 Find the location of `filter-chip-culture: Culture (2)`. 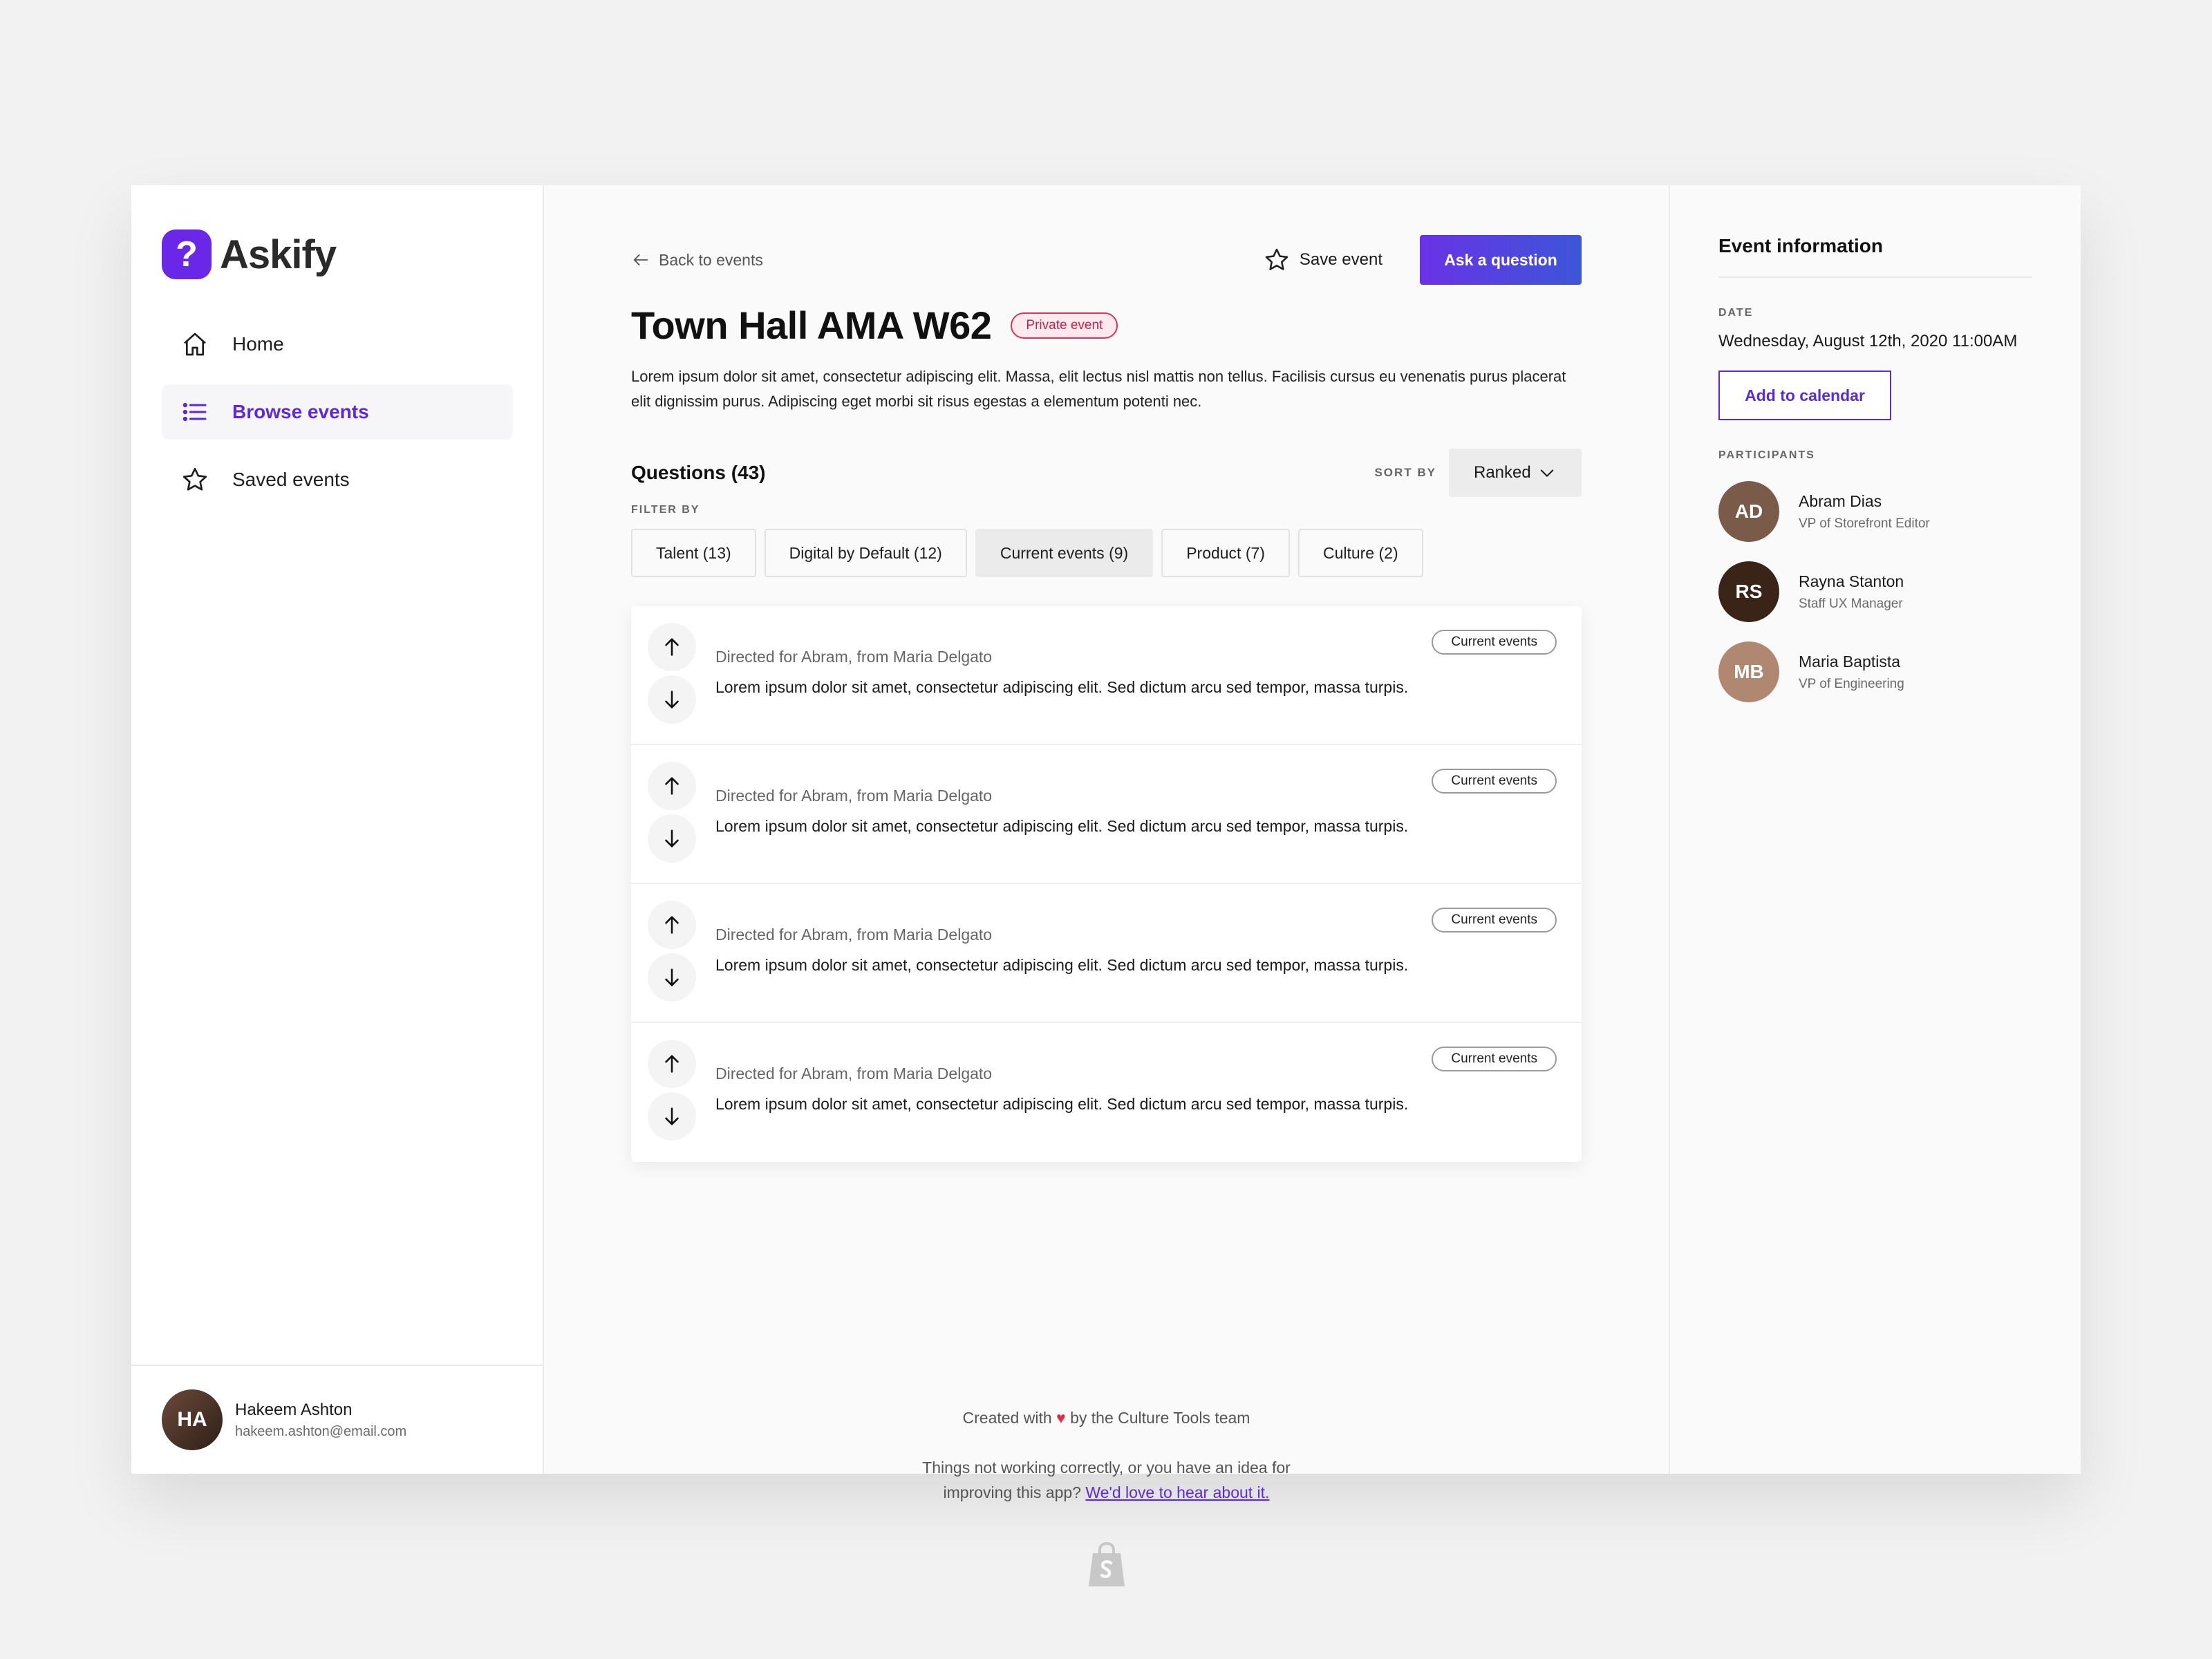

filter-chip-culture: Culture (2) is located at coordinates (1360, 553).